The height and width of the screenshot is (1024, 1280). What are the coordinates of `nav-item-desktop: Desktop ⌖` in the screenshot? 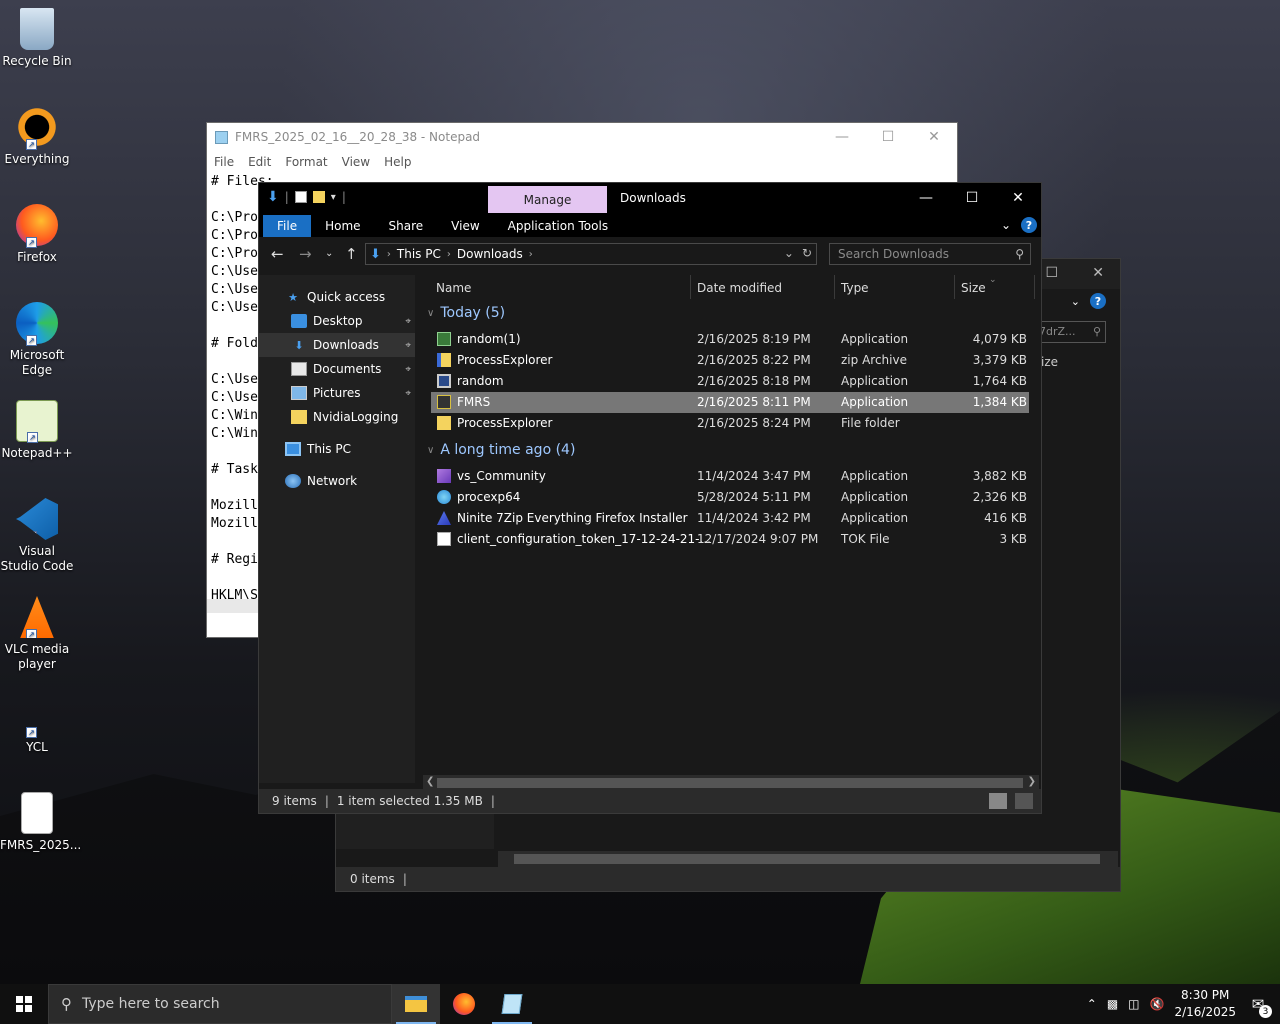 It's located at (337, 321).